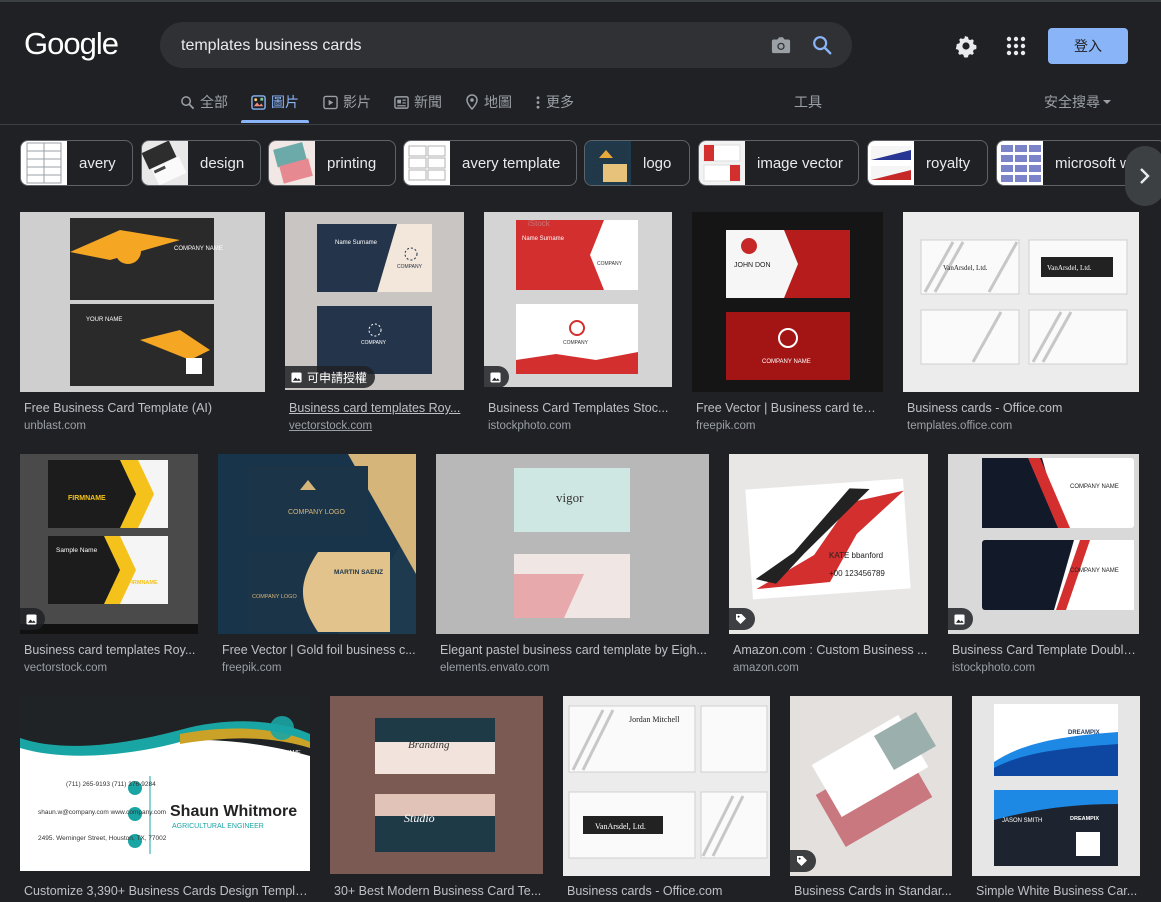  Describe the element at coordinates (1143, 176) in the screenshot. I see `chips-next-button` at that location.